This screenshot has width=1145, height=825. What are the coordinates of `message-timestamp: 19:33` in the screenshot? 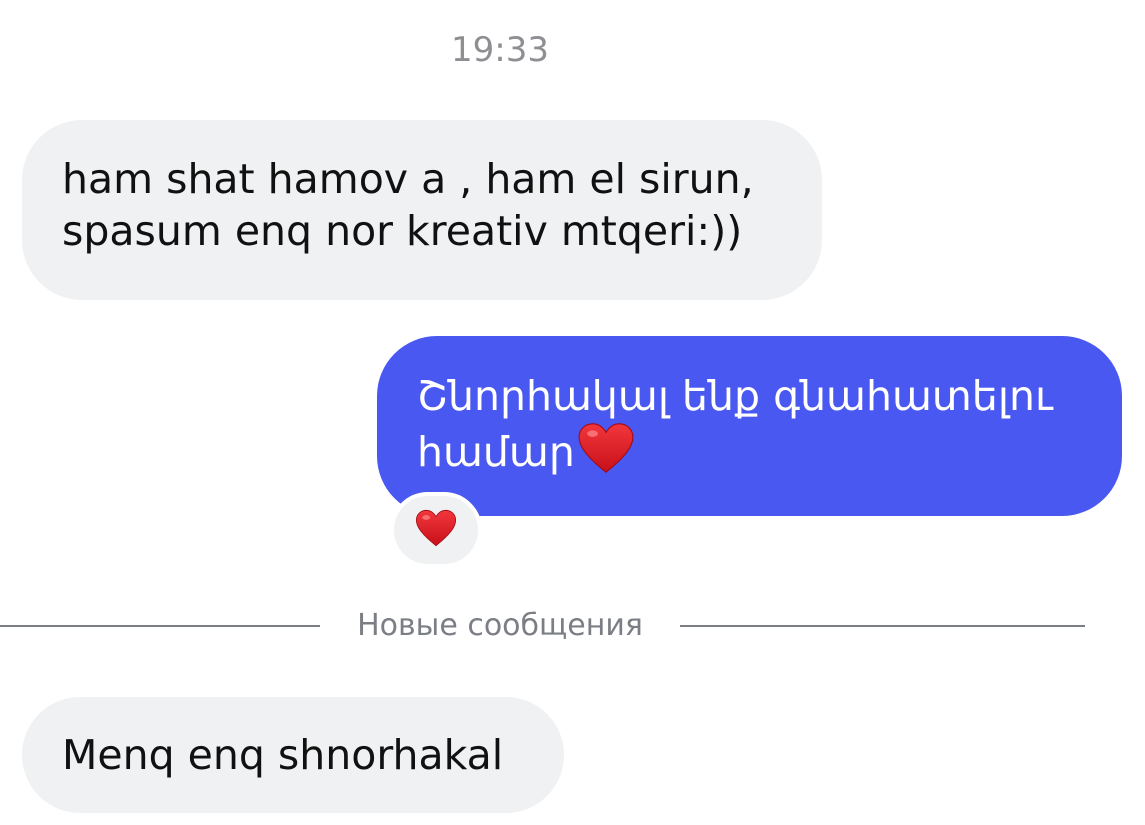 It's located at (500, 50).